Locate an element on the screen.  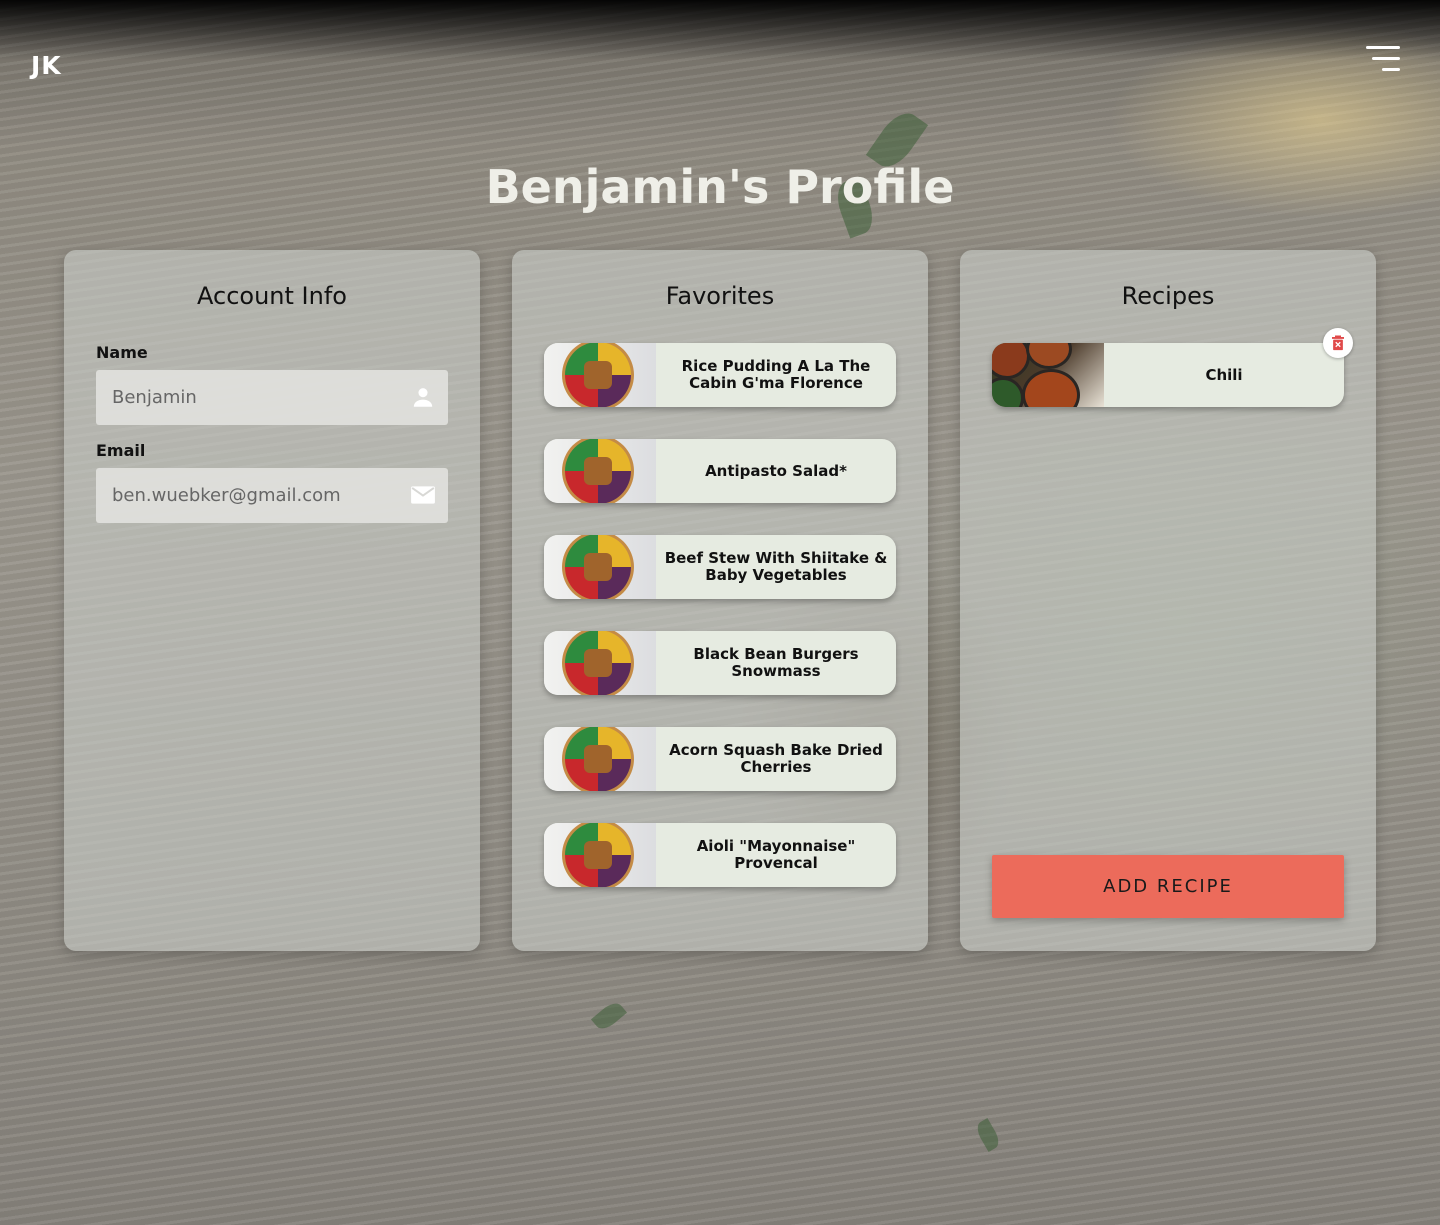
favorites-title: Favorites is located at coordinates (720, 296).